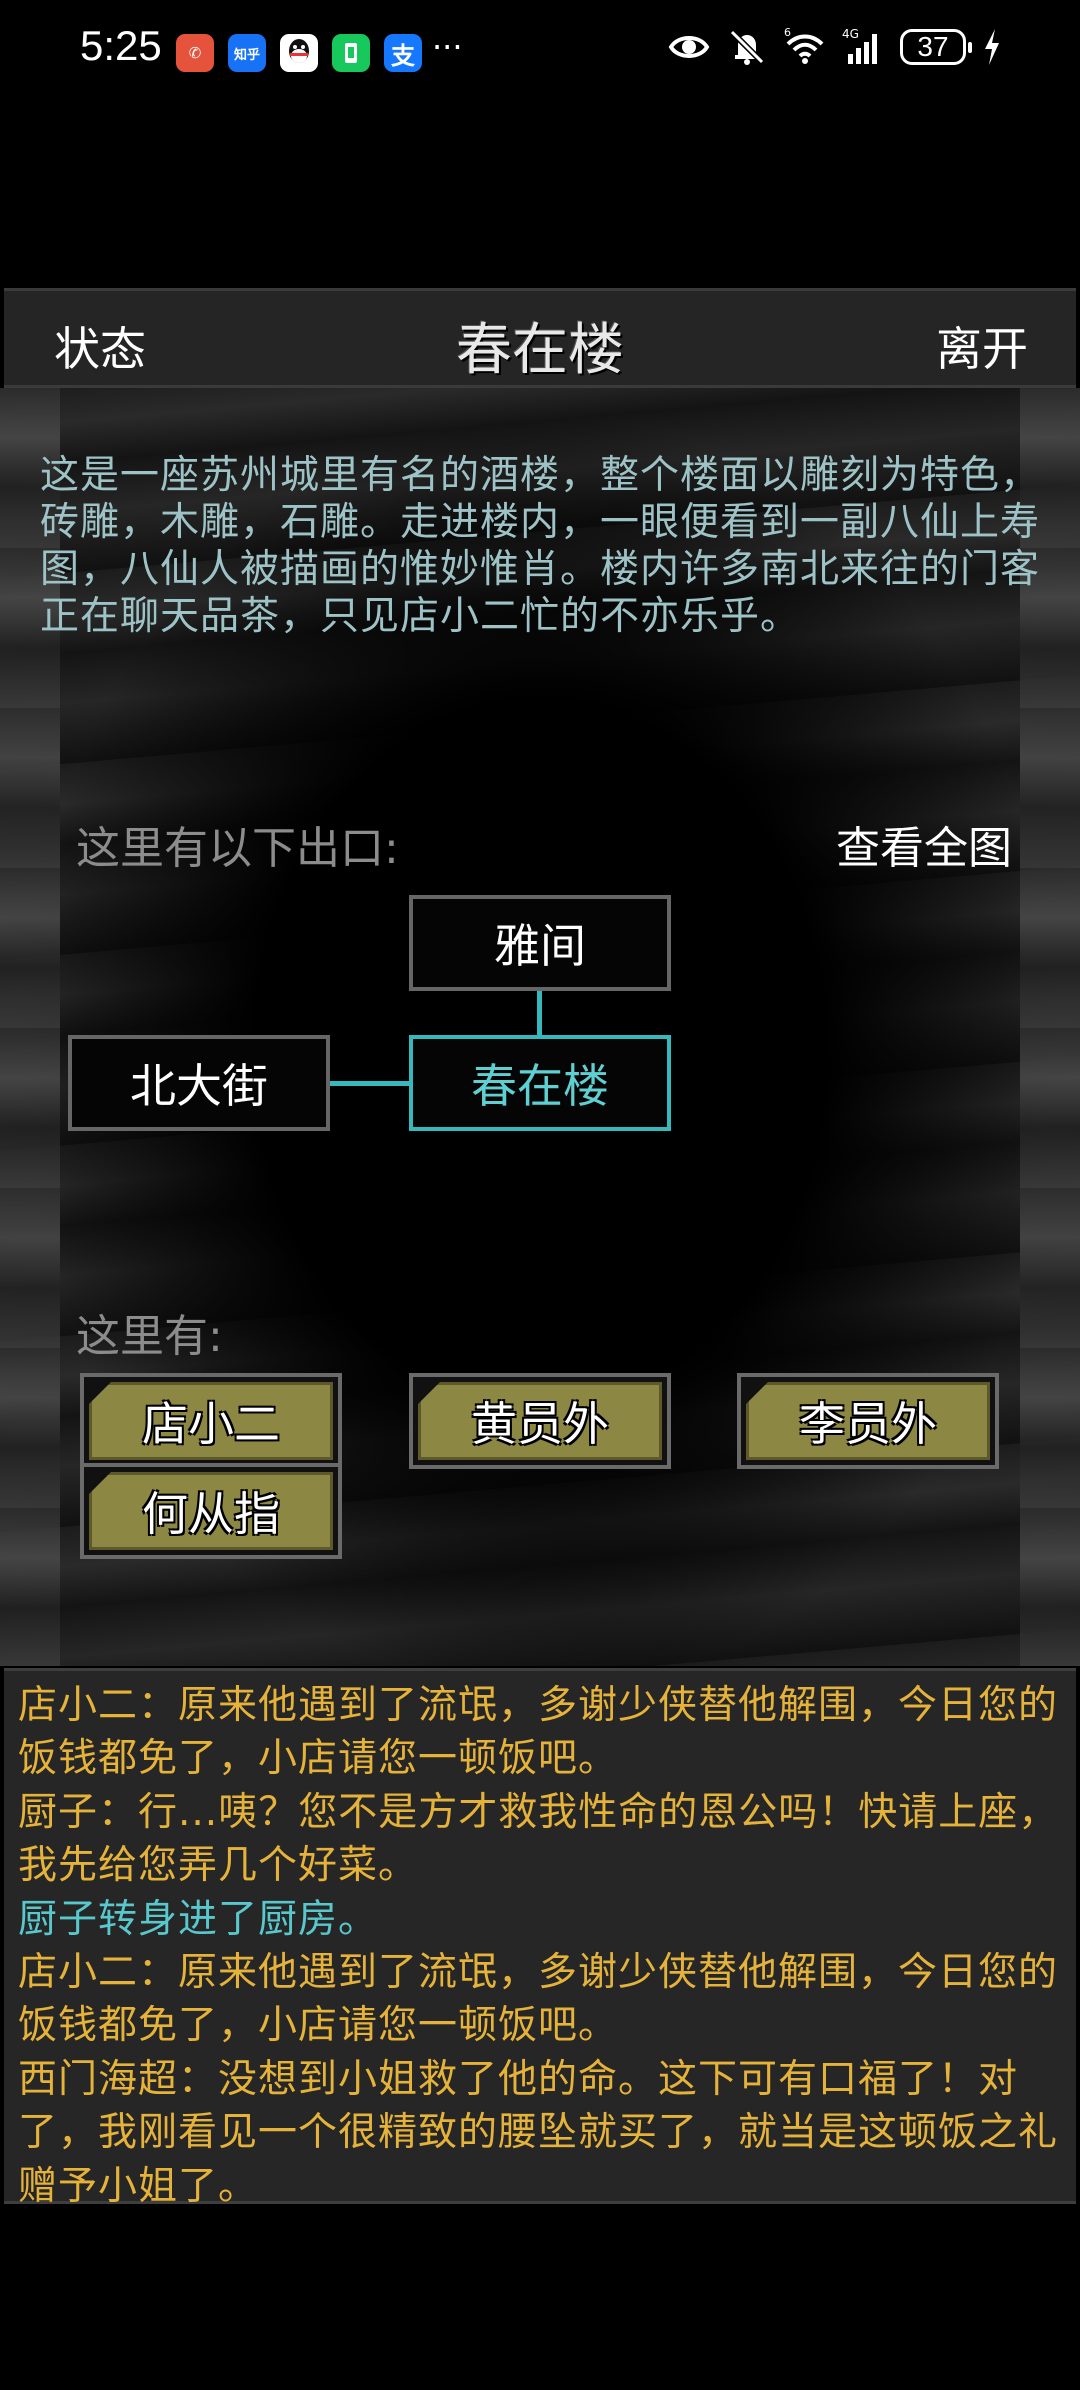 The height and width of the screenshot is (2390, 1080). I want to click on exit-room-yajian: 雅间, so click(540, 943).